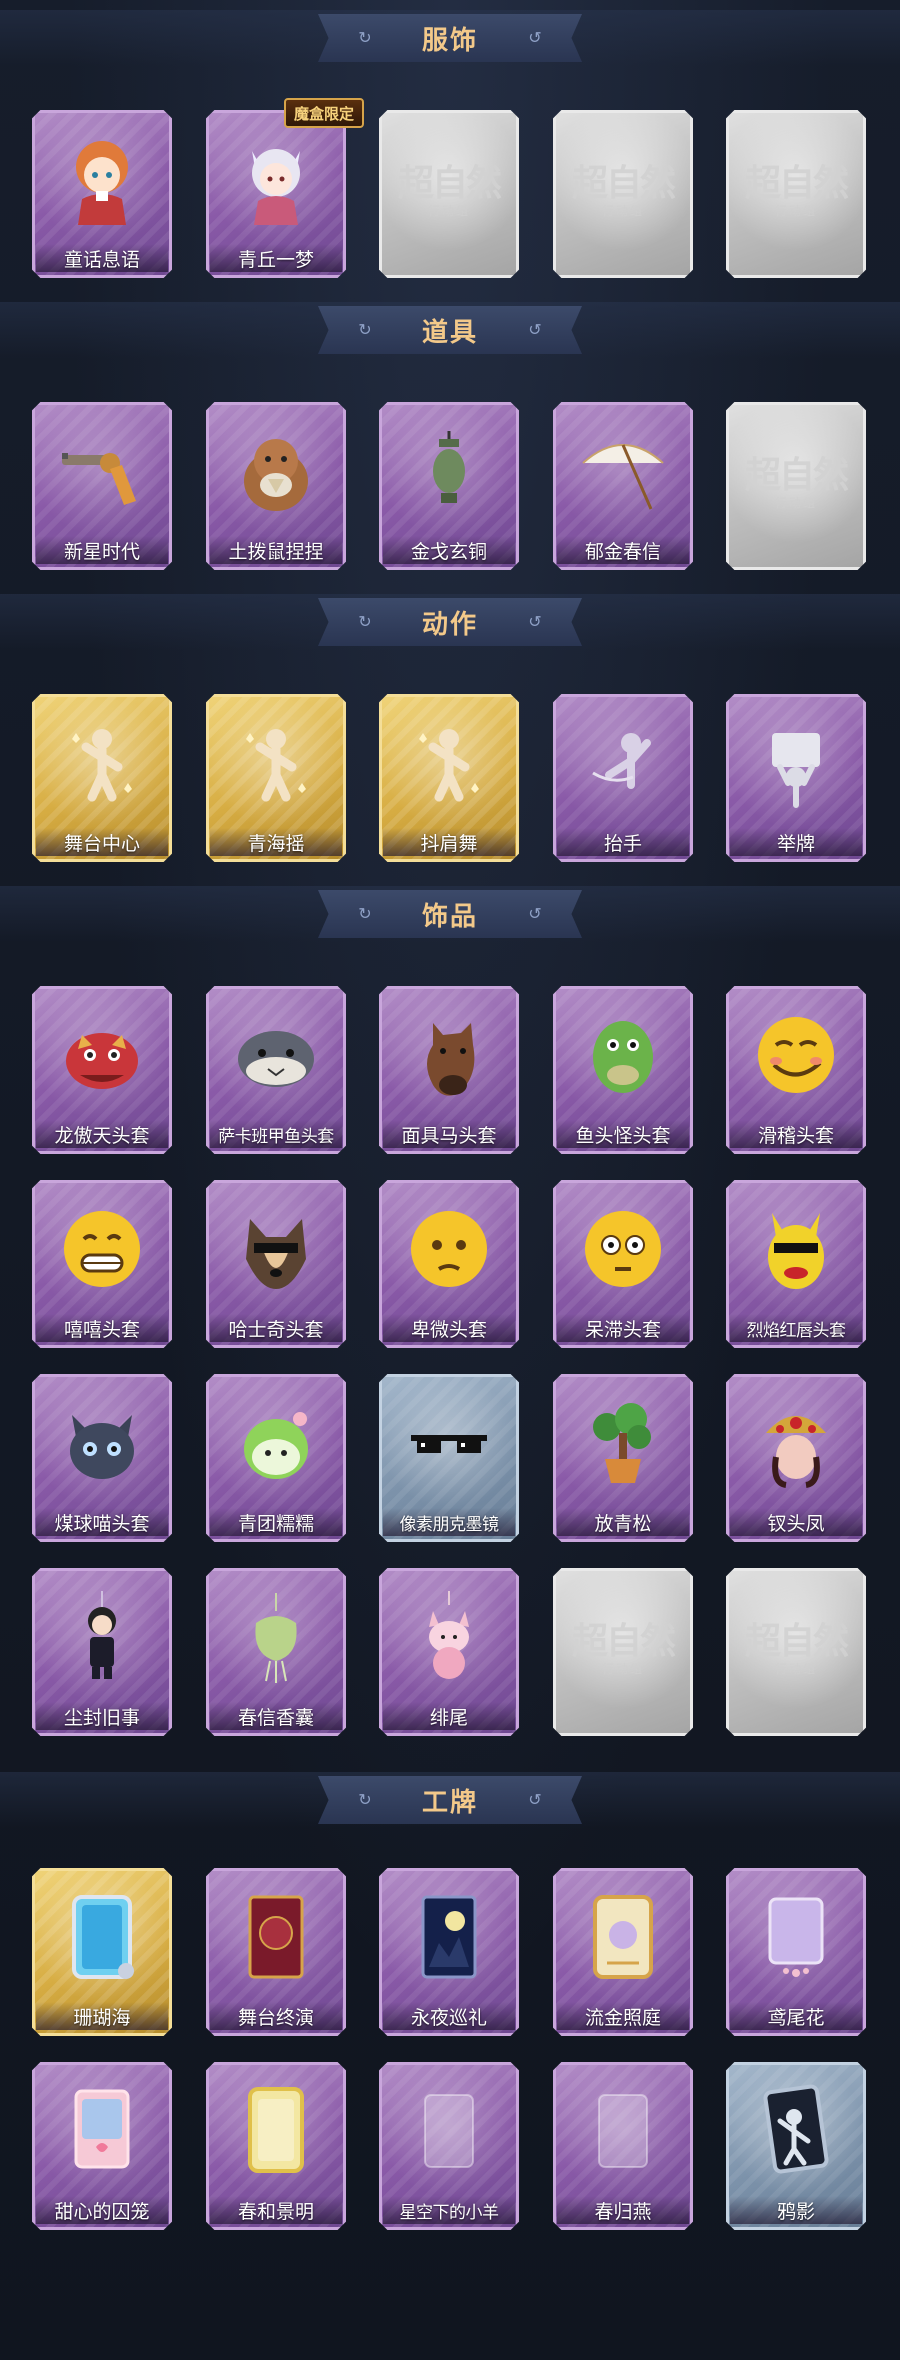 This screenshot has height=2360, width=900. I want to click on sachet-icon, so click(276, 1637).